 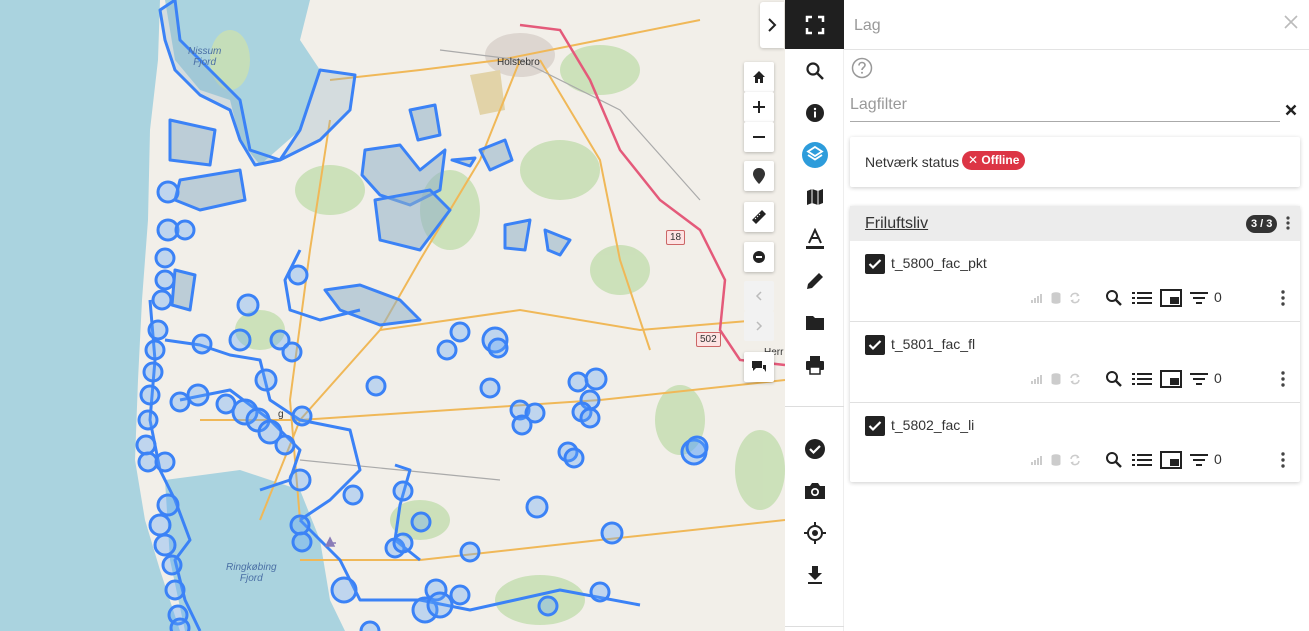 What do you see at coordinates (759, 257) in the screenshot?
I see `clear-button` at bounding box center [759, 257].